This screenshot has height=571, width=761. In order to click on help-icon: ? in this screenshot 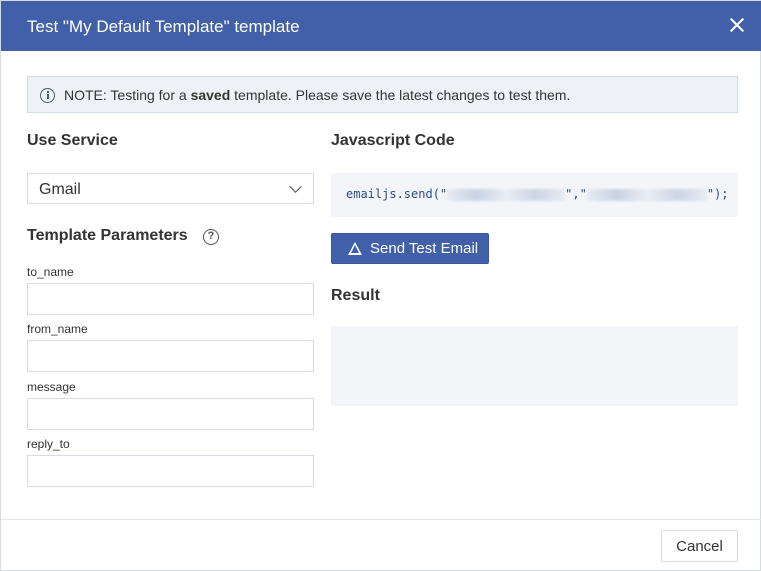, I will do `click(211, 237)`.